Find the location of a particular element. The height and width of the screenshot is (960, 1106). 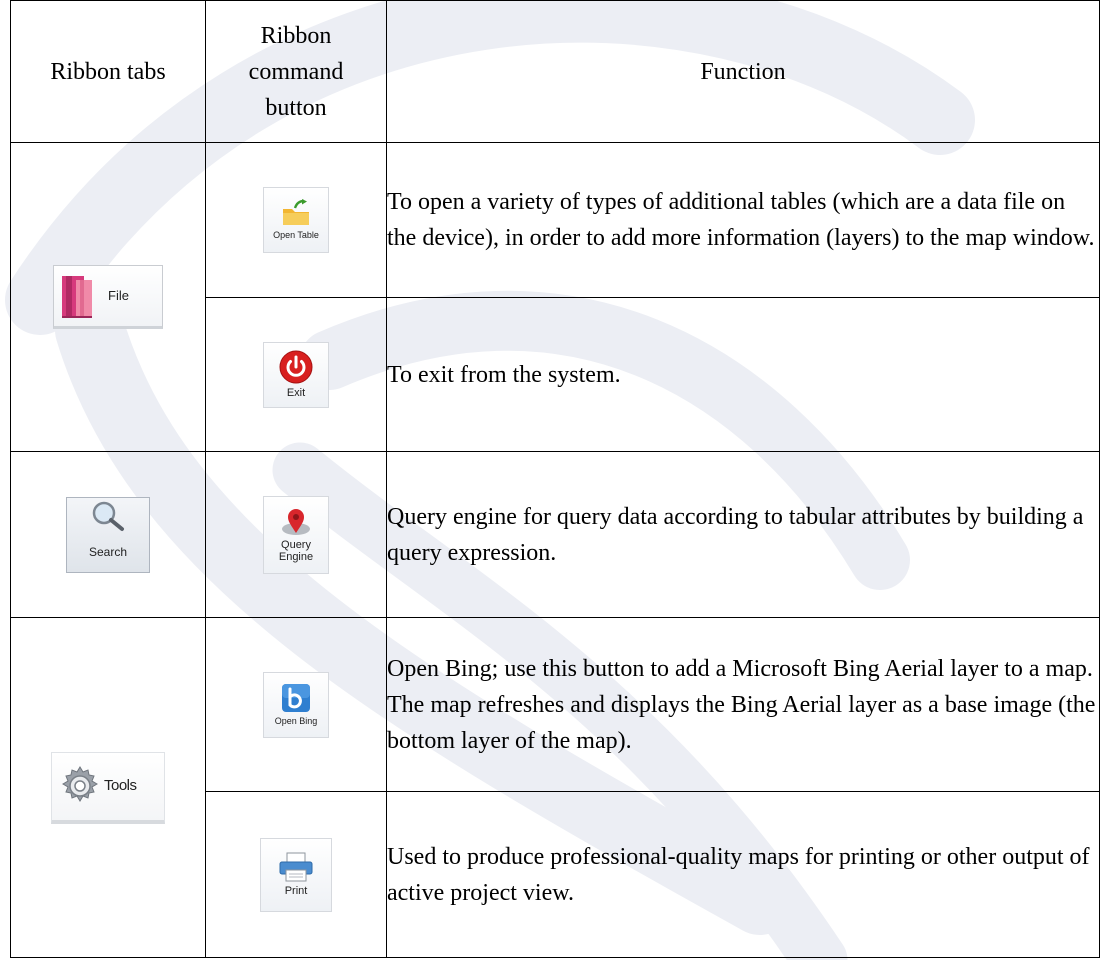

button-cell-query-engine: Query Engine is located at coordinates (296, 534).